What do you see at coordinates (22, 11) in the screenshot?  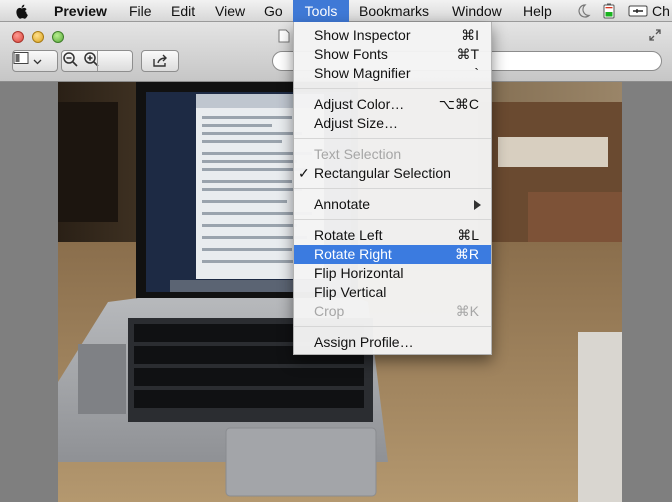 I see `apple-logo-icon` at bounding box center [22, 11].